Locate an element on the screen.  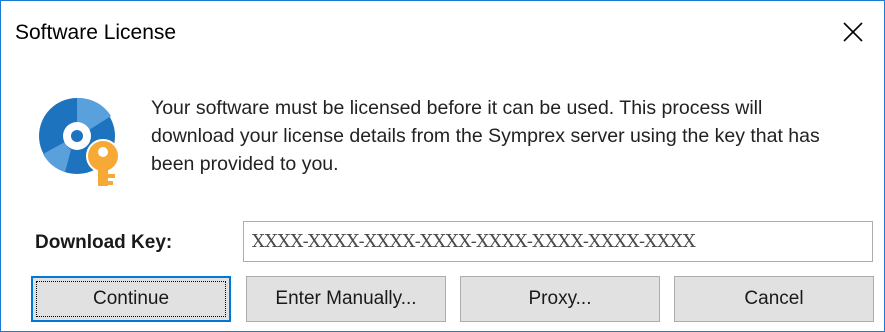
focus-ring is located at coordinates (131, 299).